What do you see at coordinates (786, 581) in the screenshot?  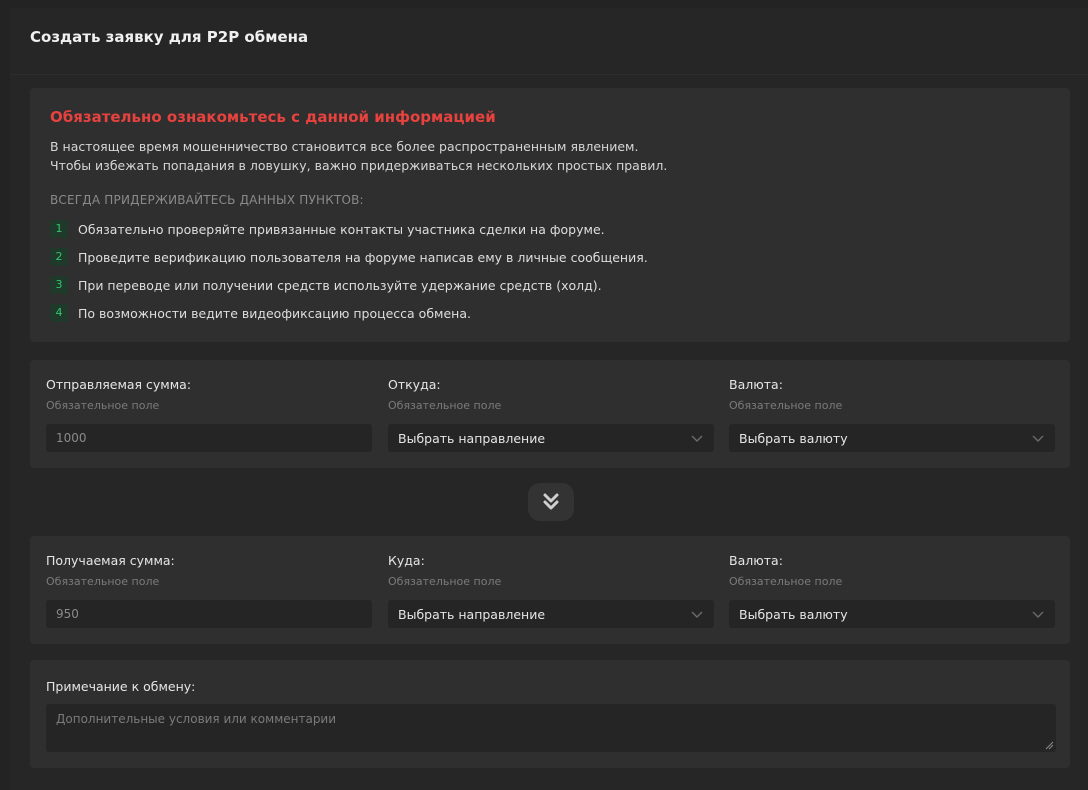 I see `receive-currency-hint: Обязательное поле` at bounding box center [786, 581].